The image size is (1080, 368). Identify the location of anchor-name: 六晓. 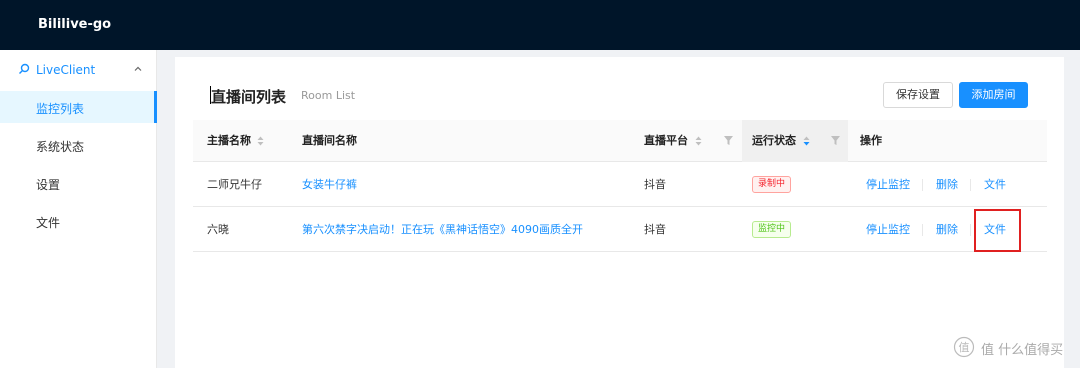
(218, 229).